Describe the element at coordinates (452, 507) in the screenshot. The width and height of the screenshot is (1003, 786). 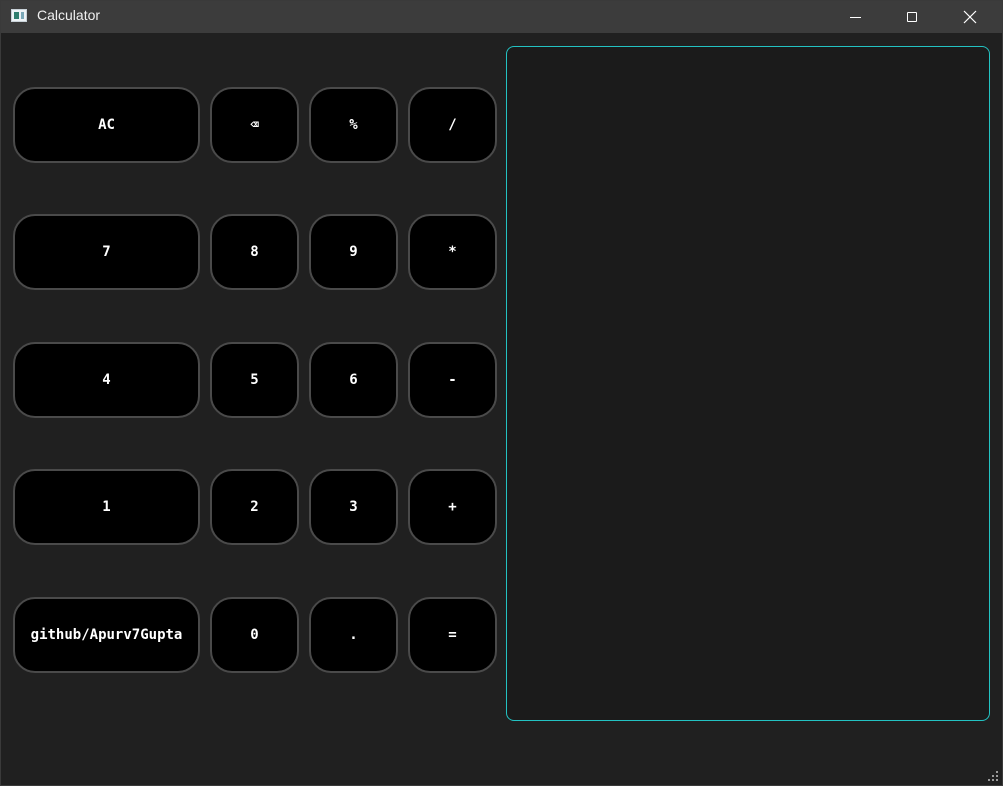
I see `add-button: +` at that location.